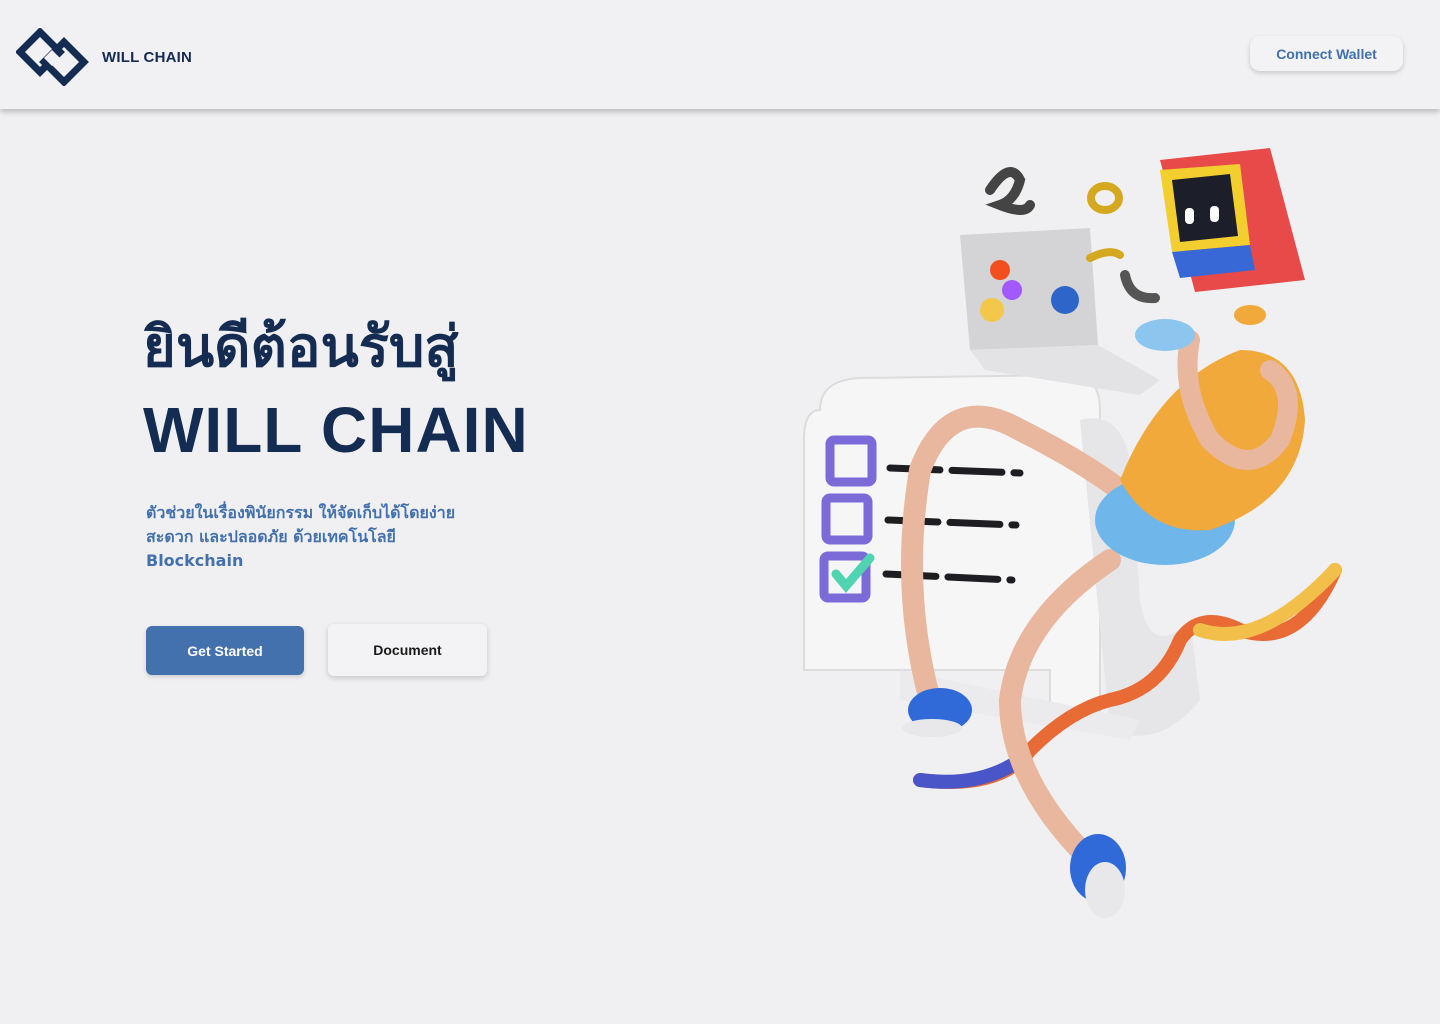 The height and width of the screenshot is (1024, 1440). I want to click on chain-logo-icon, so click(52, 57).